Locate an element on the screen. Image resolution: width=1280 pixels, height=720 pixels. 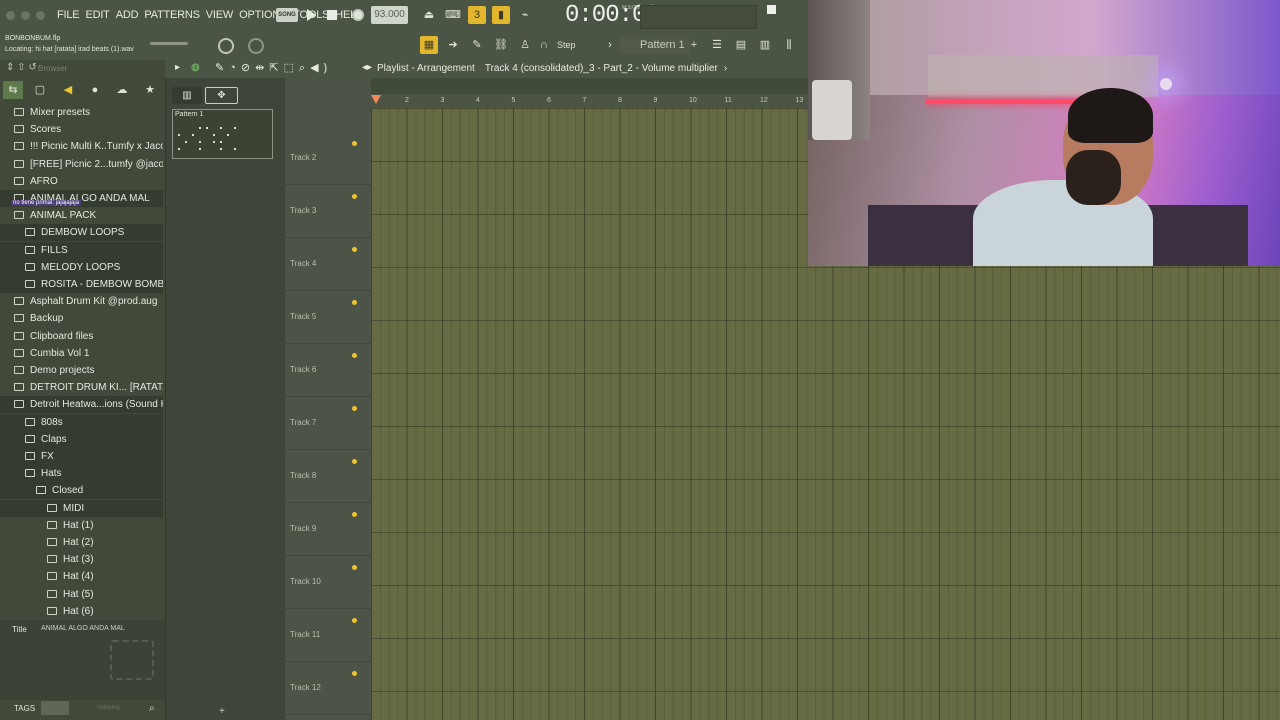
play-icon is located at coordinates (311, 15).